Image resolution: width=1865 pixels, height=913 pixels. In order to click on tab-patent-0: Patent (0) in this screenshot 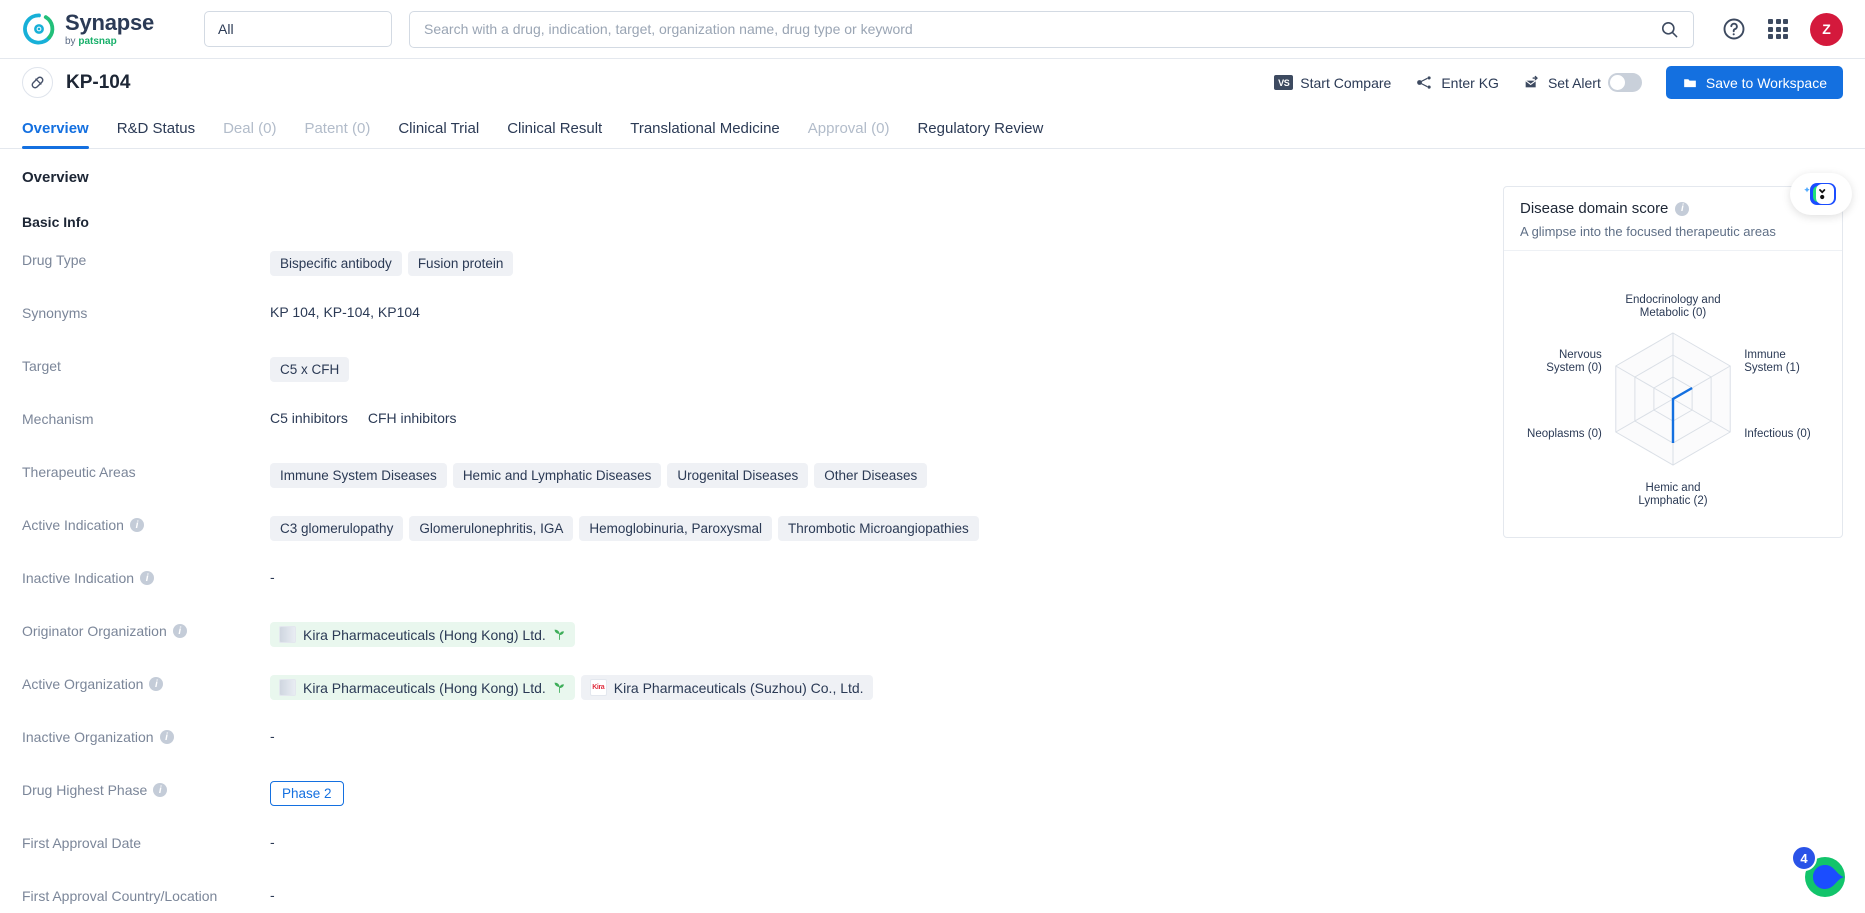, I will do `click(337, 134)`.